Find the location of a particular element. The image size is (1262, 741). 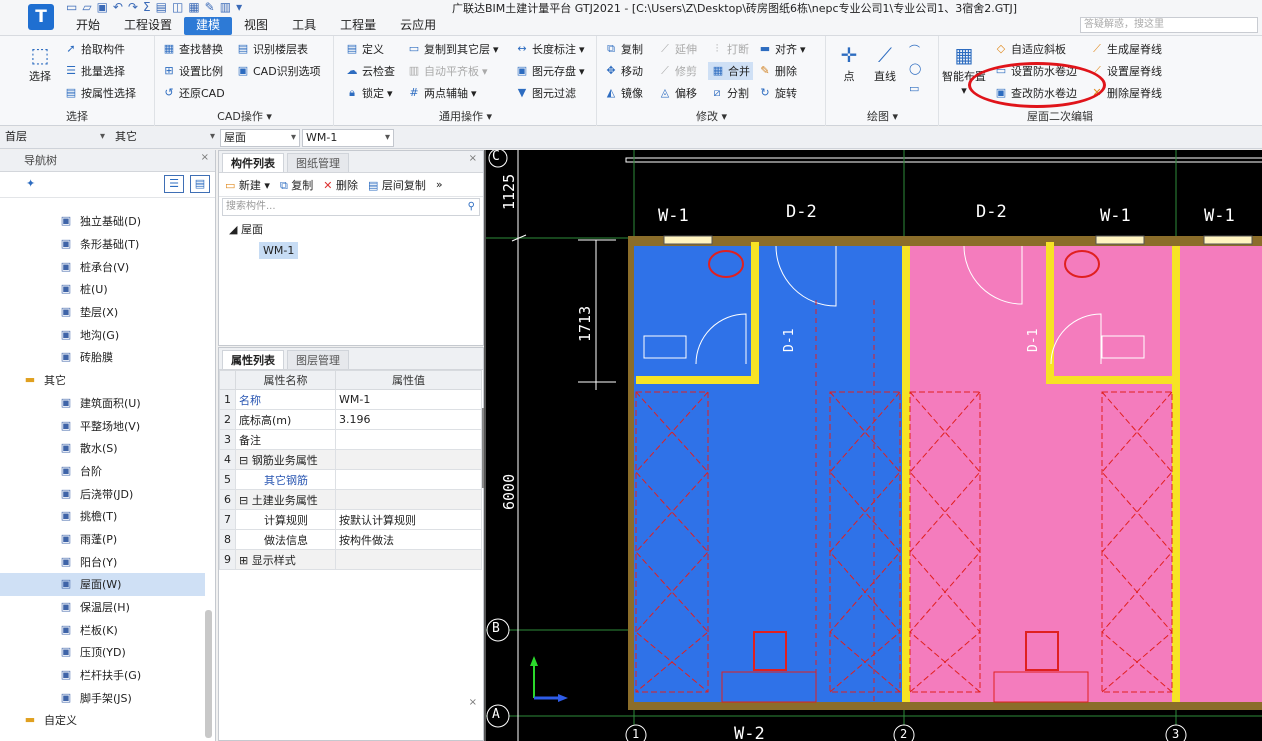

property-row: 6 ⊟ 土建业务属性 is located at coordinates (350, 499).